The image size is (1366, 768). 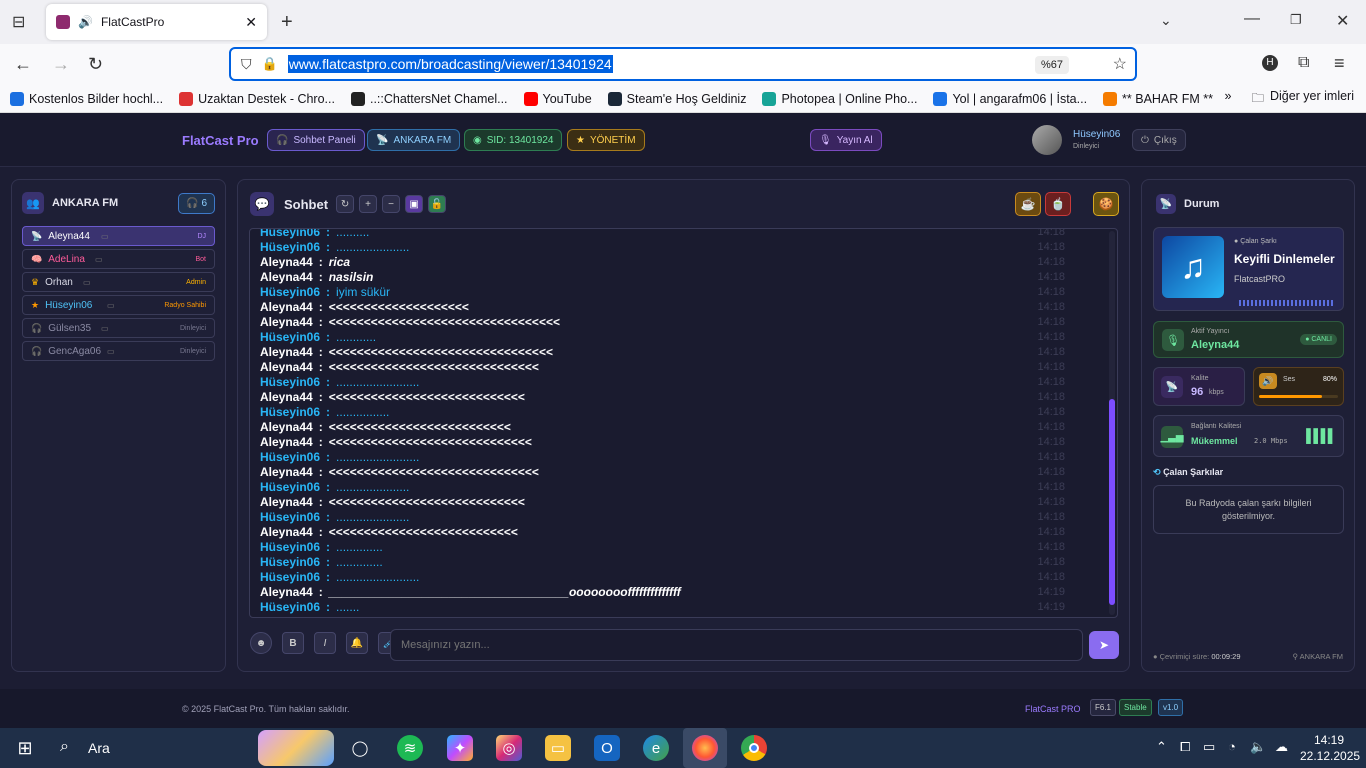 I want to click on lock-icon: 🔒, so click(x=270, y=64).